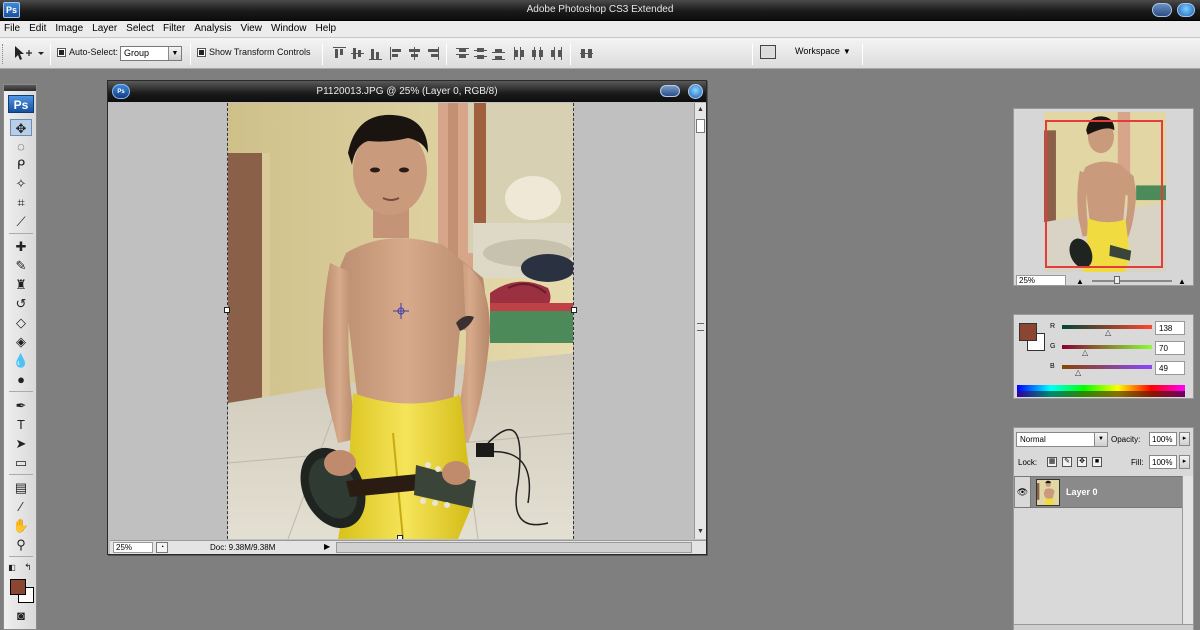  Describe the element at coordinates (339, 53) in the screenshot. I see `align-top-edges-icon` at that location.